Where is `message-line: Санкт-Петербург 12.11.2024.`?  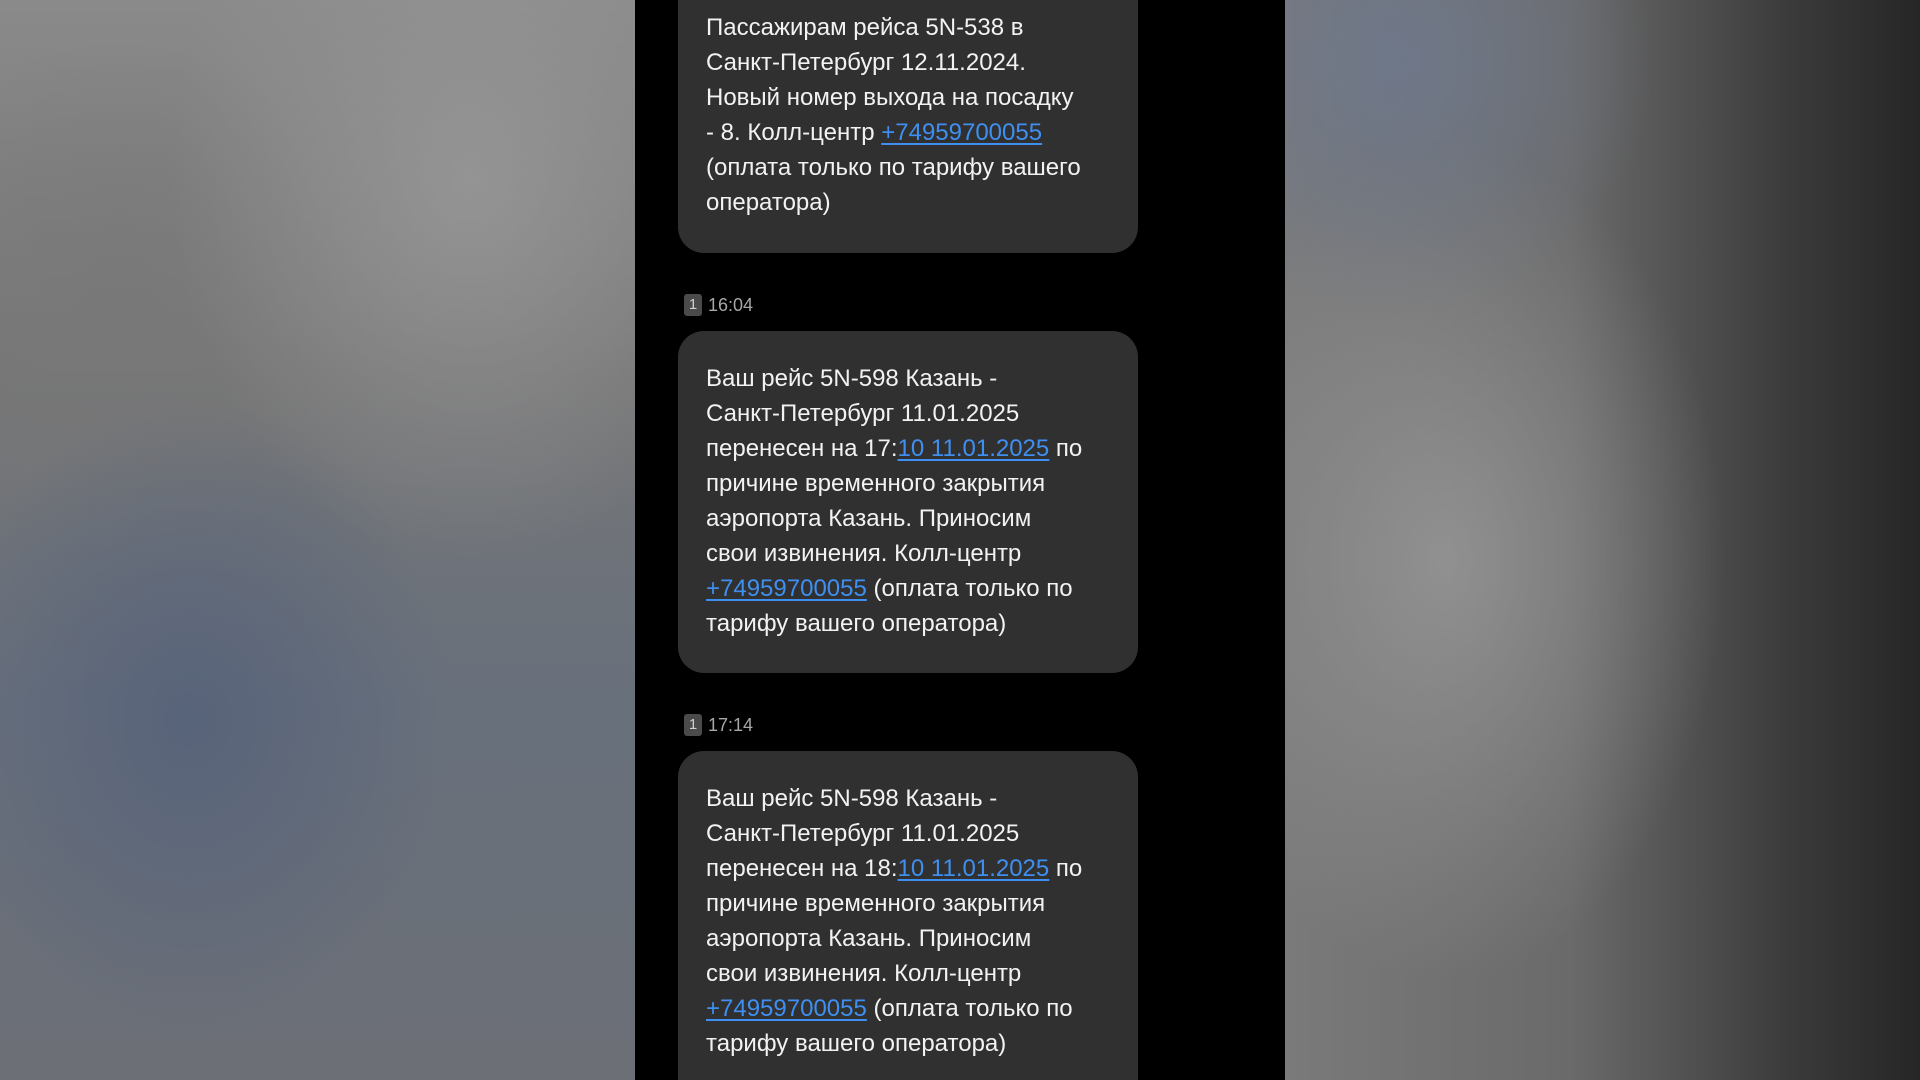
message-line: Санкт-Петербург 12.11.2024. is located at coordinates (866, 62).